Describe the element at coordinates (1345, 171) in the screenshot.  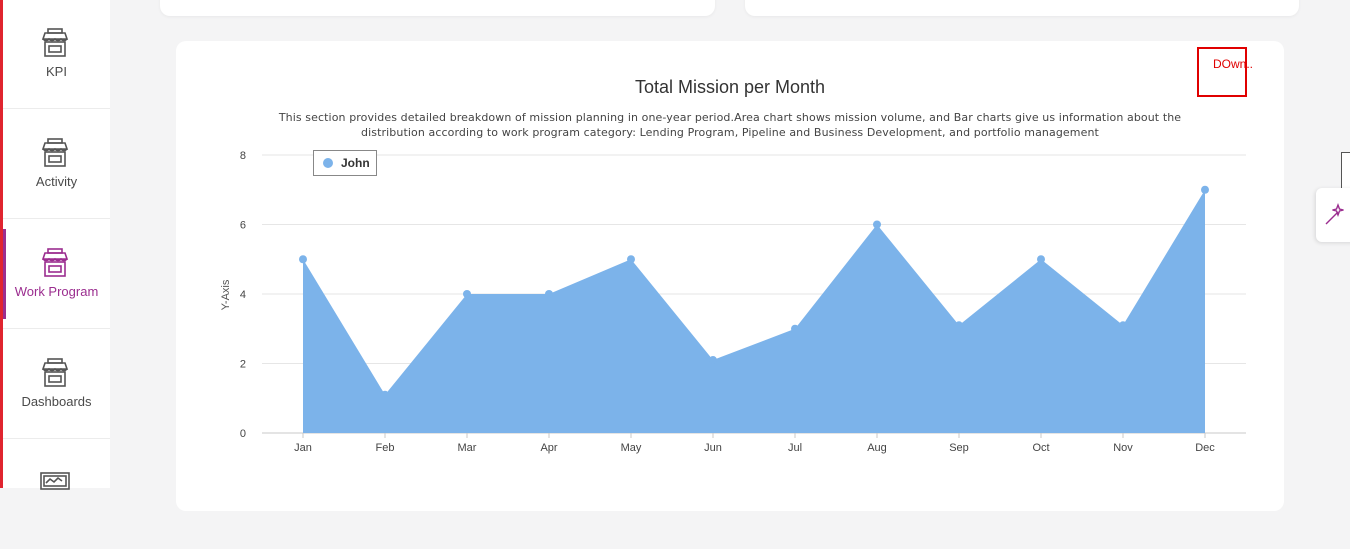
I see `side-panel-toggle` at that location.